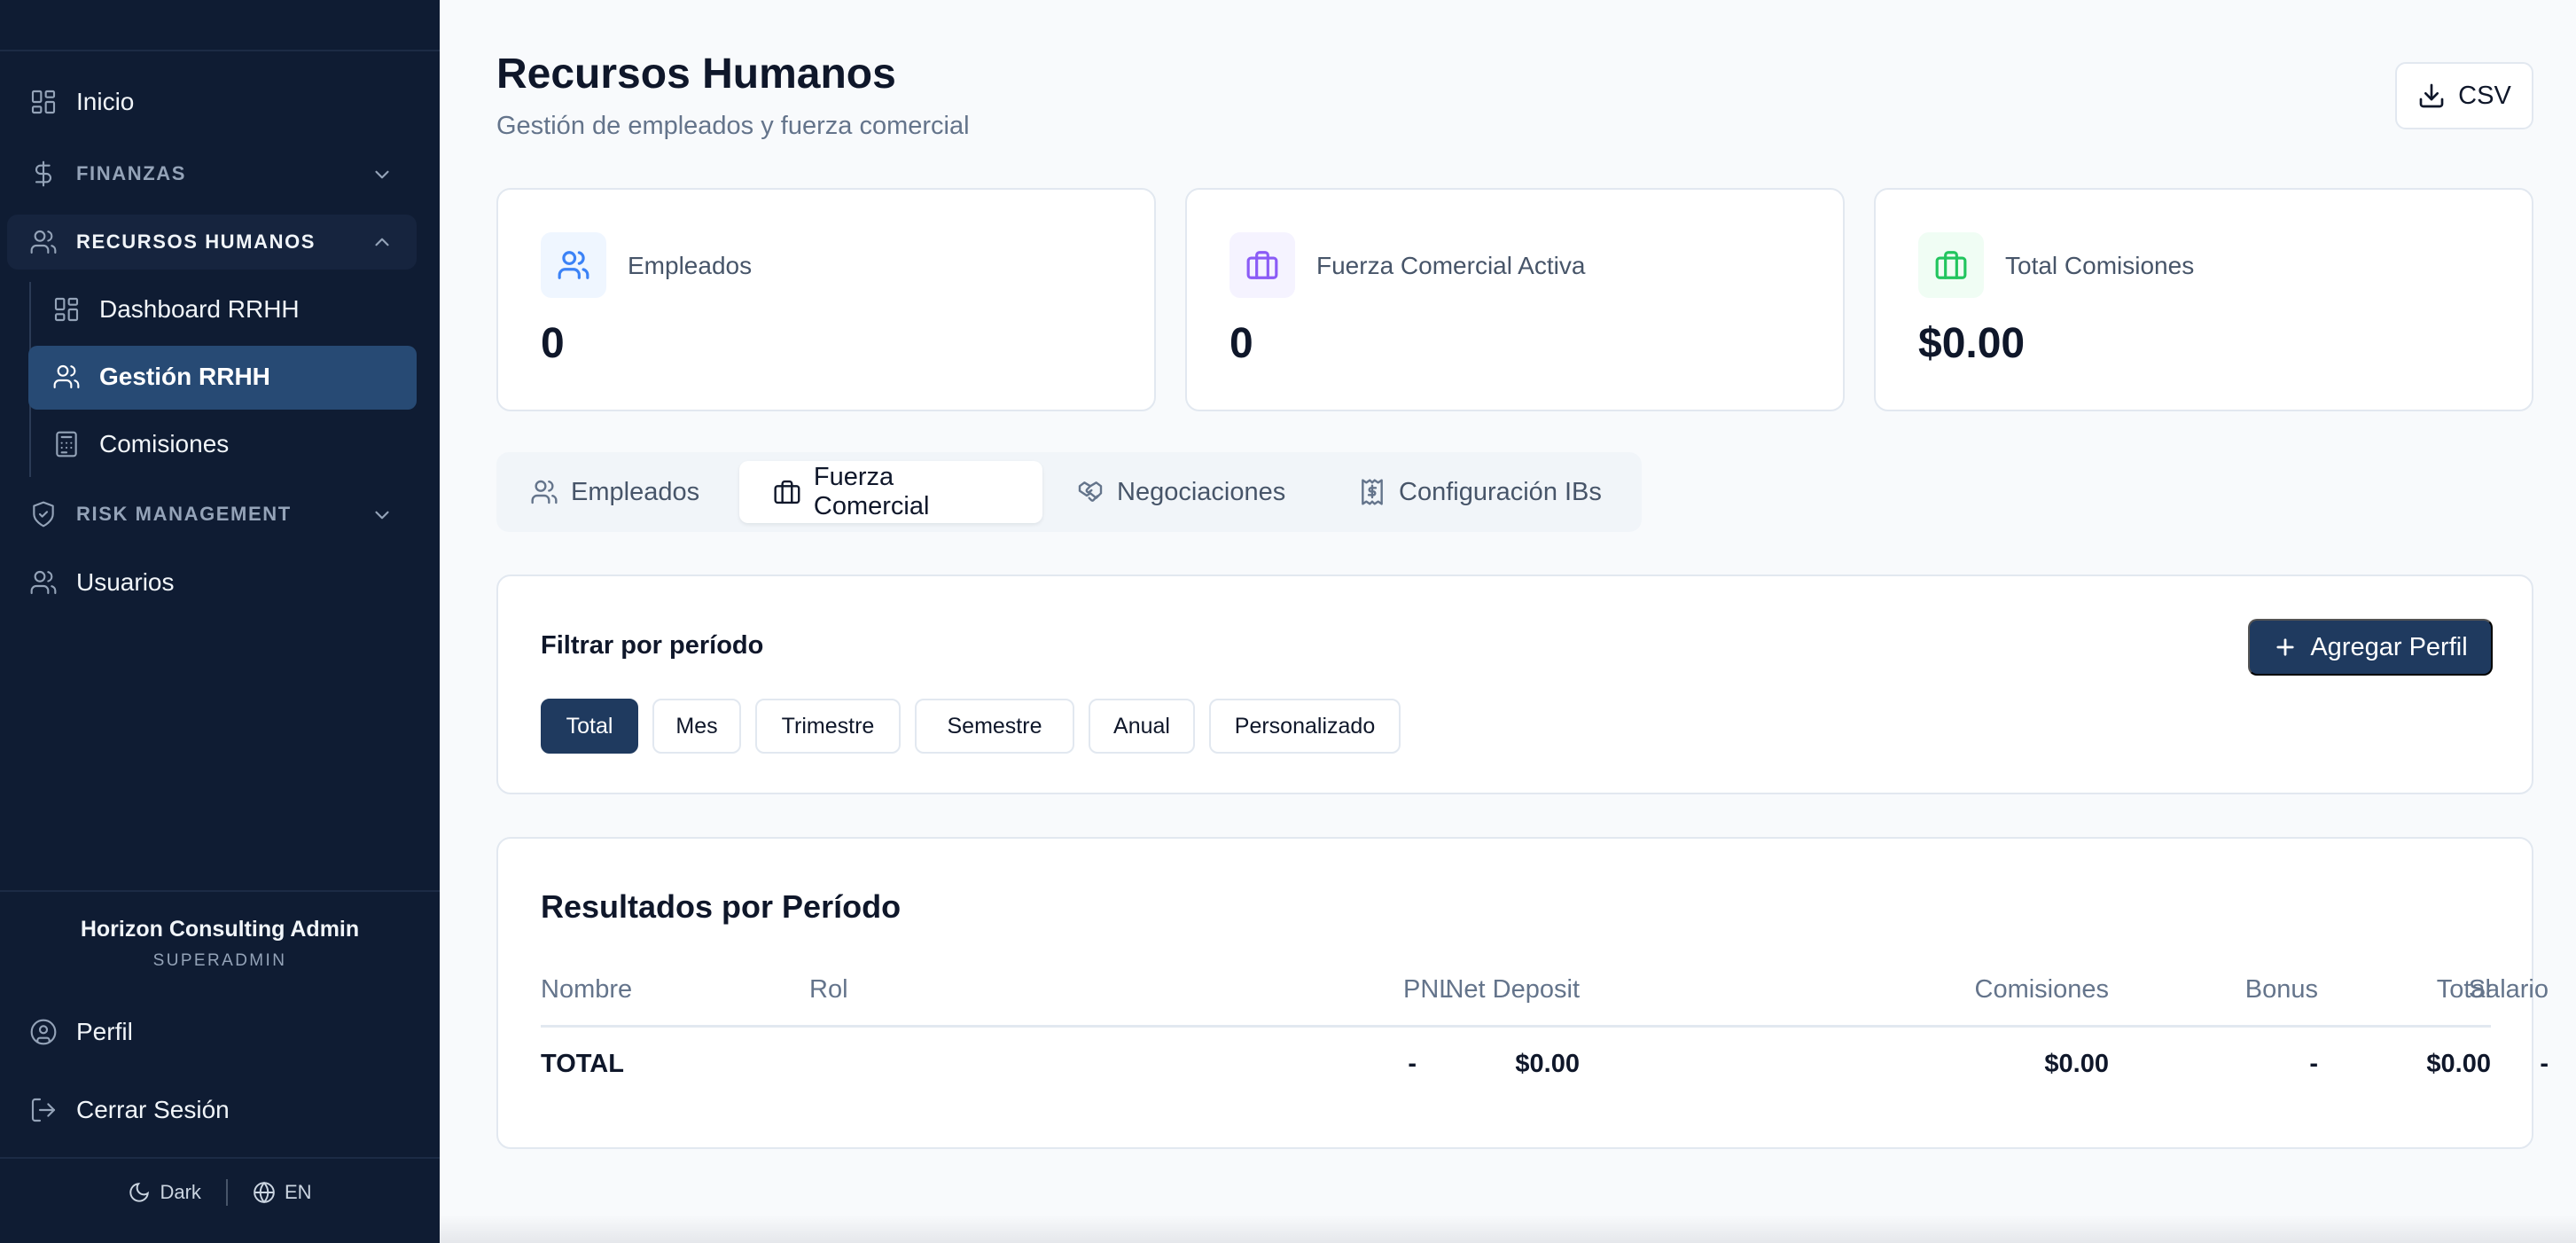  Describe the element at coordinates (43, 1032) in the screenshot. I see `user-circle-icon` at that location.